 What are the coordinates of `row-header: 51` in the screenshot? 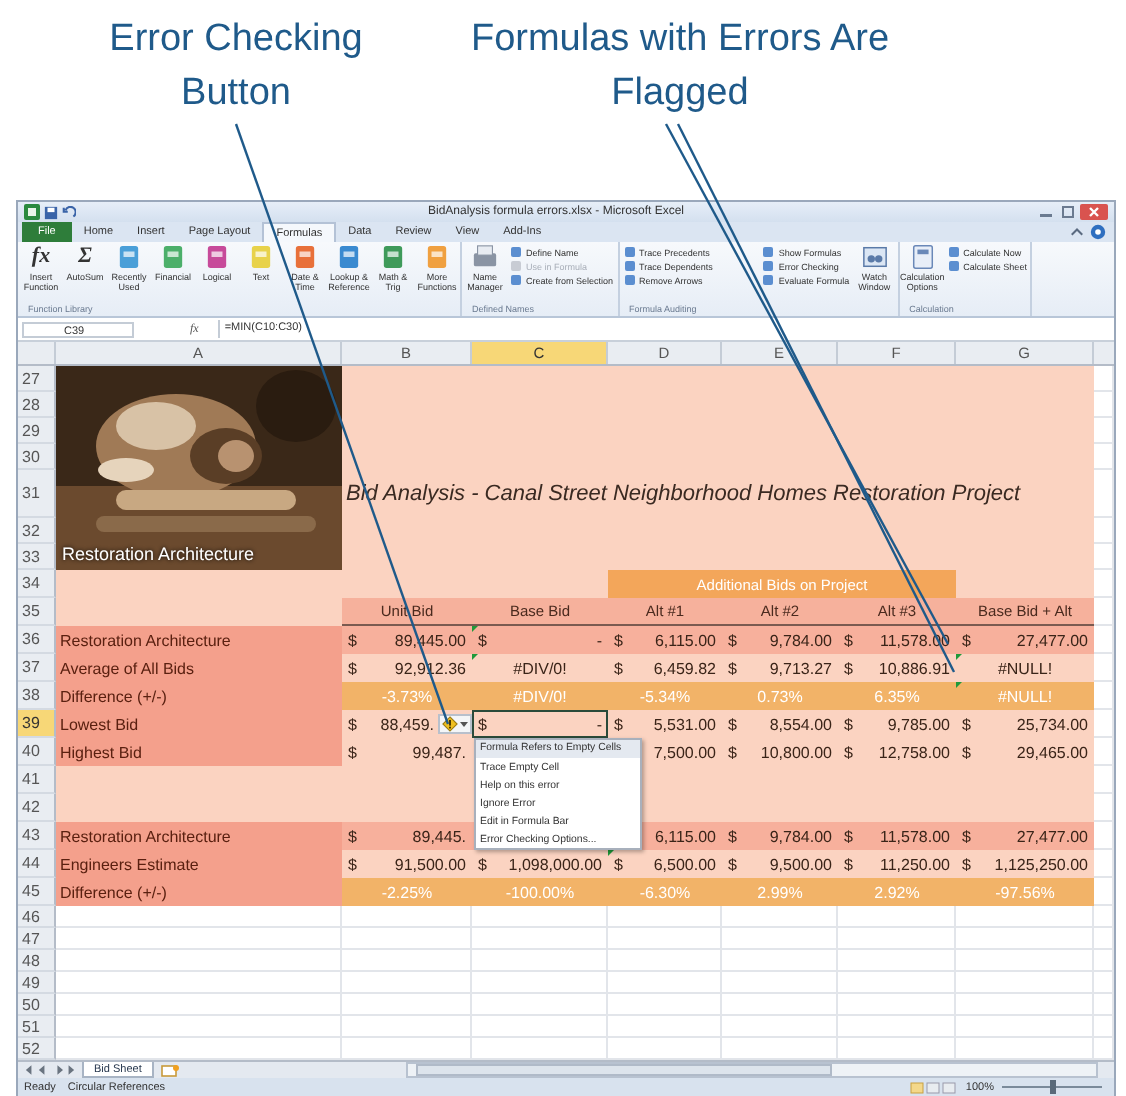 It's located at (37, 1027).